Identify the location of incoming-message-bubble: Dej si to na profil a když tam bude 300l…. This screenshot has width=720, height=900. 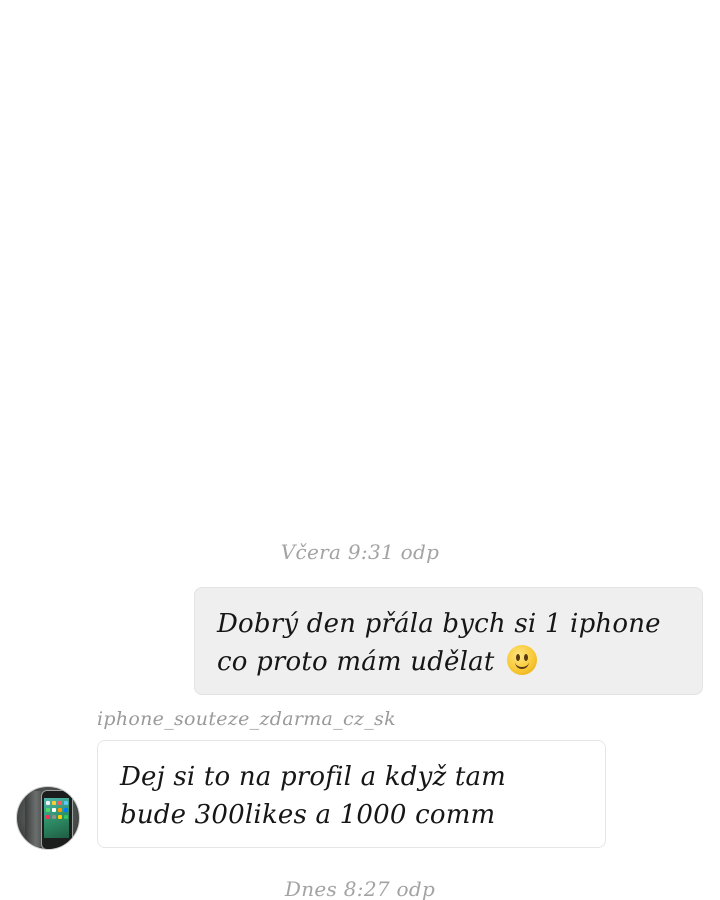
(351, 794).